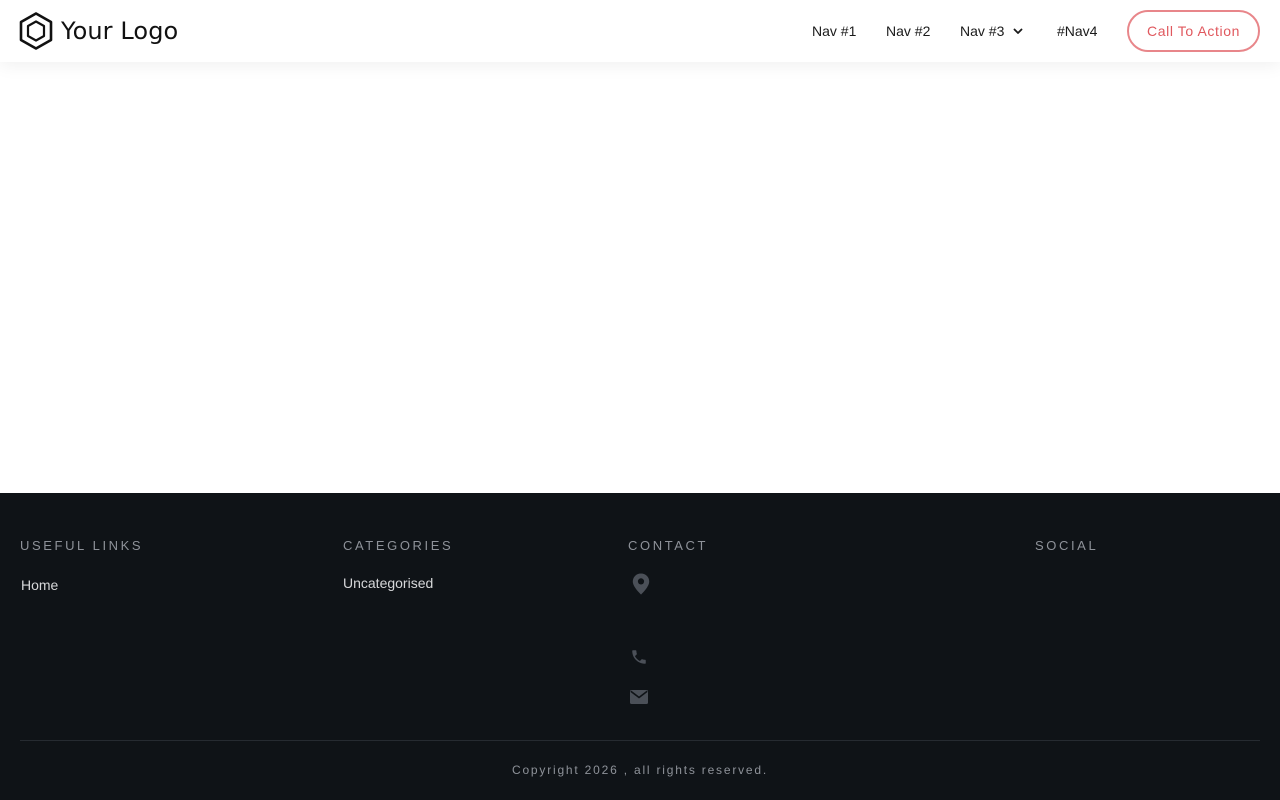  What do you see at coordinates (1077, 31) in the screenshot?
I see `nav-item-4: #Nav4` at bounding box center [1077, 31].